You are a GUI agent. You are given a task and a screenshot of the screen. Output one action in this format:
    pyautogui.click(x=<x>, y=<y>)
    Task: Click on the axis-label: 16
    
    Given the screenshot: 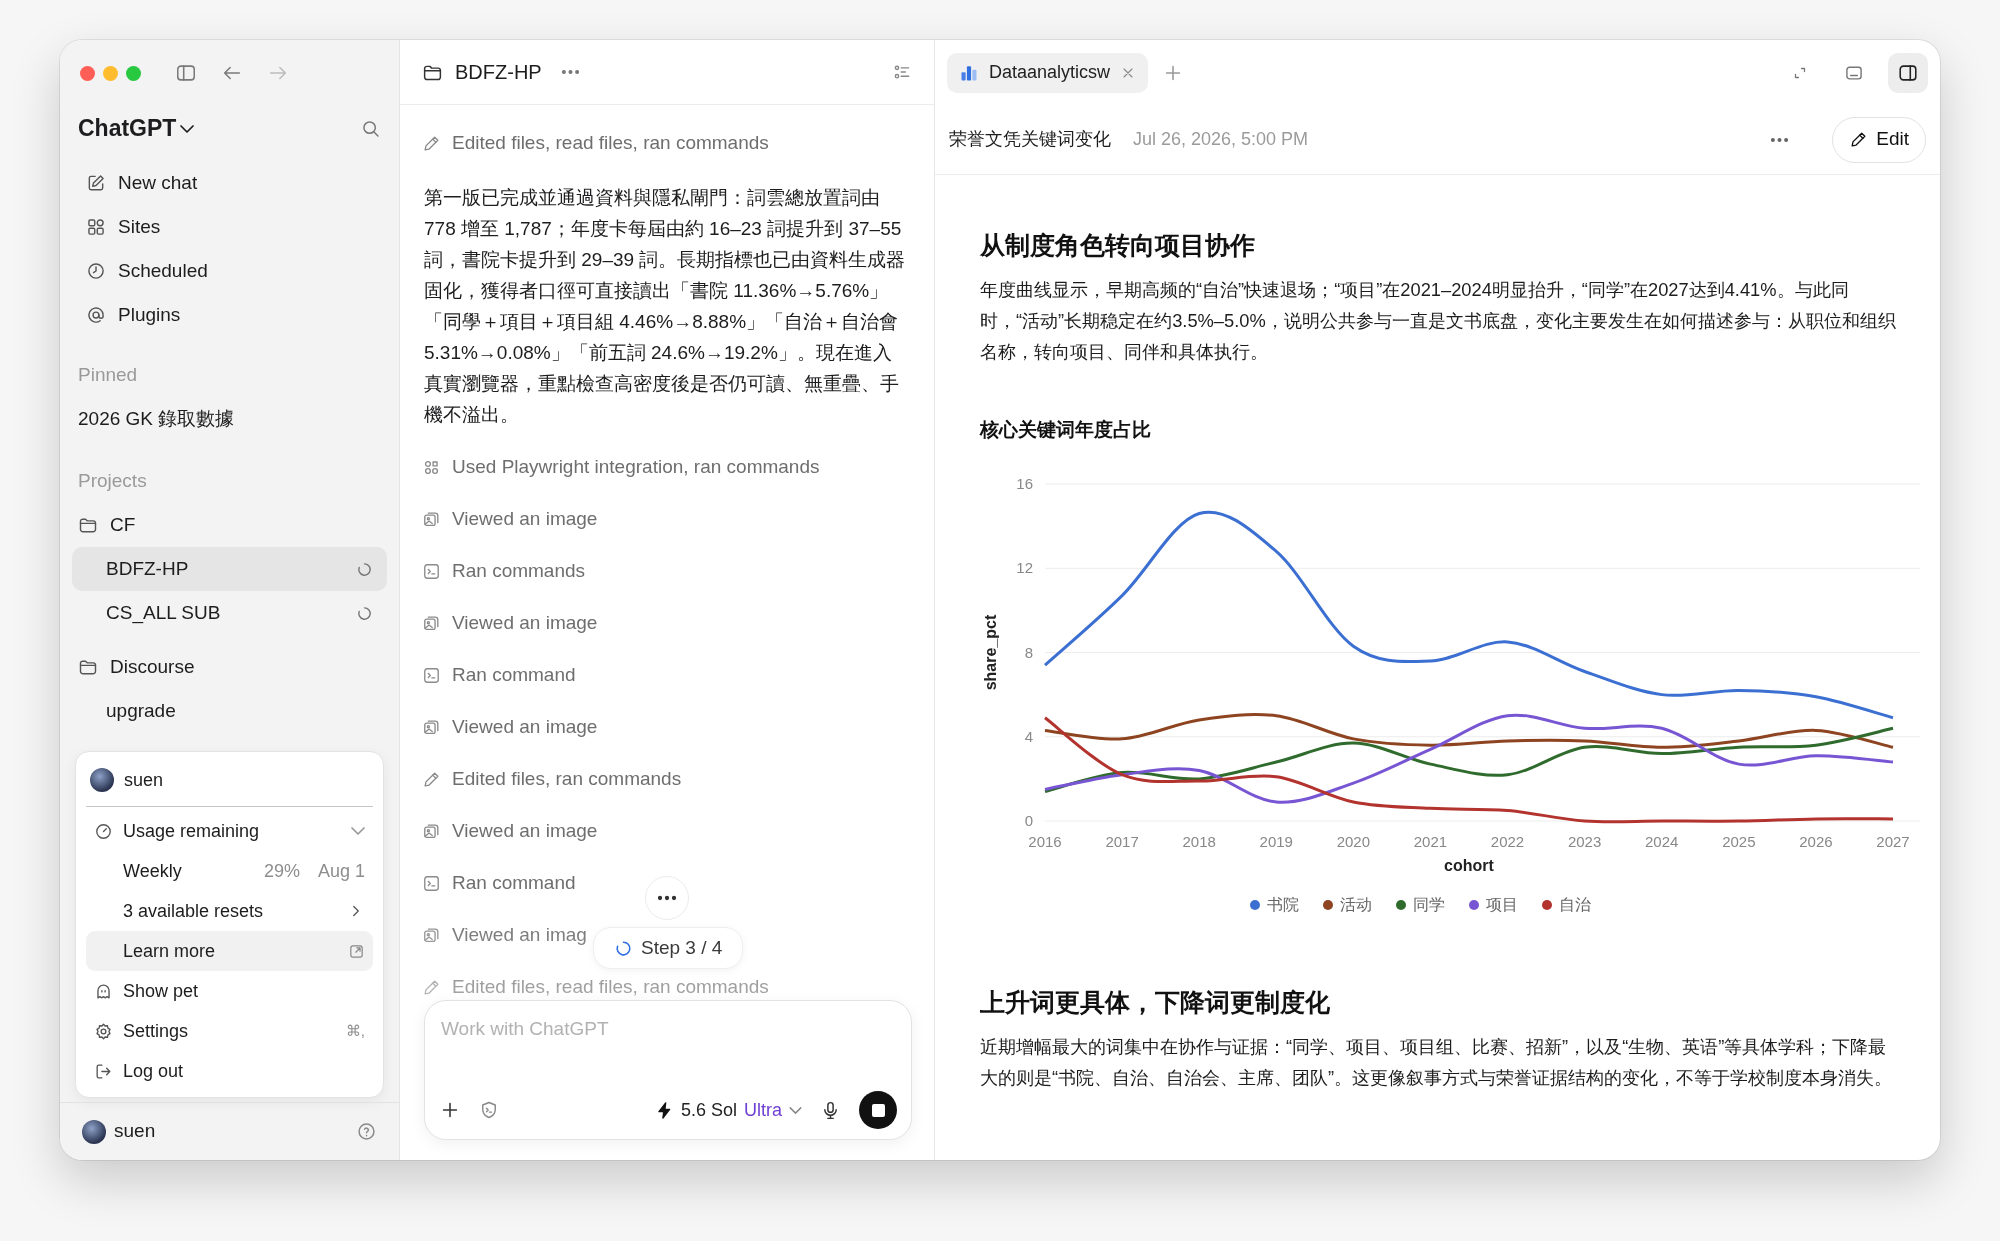 What is the action you would take?
    pyautogui.click(x=1024, y=483)
    